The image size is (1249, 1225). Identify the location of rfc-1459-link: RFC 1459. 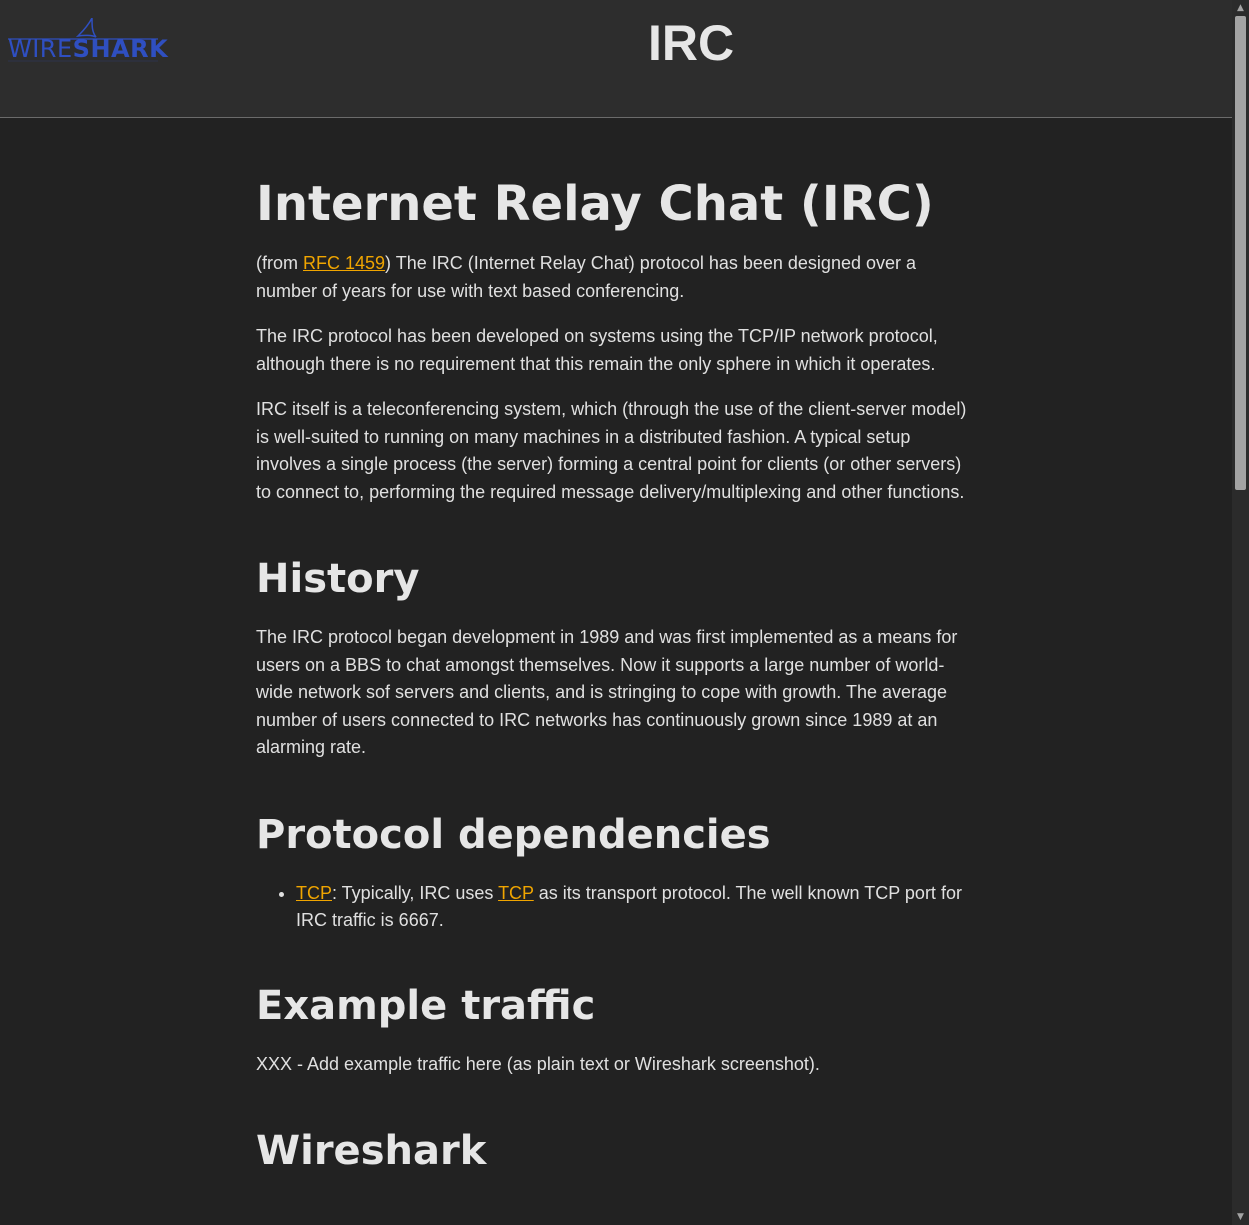
(344, 263).